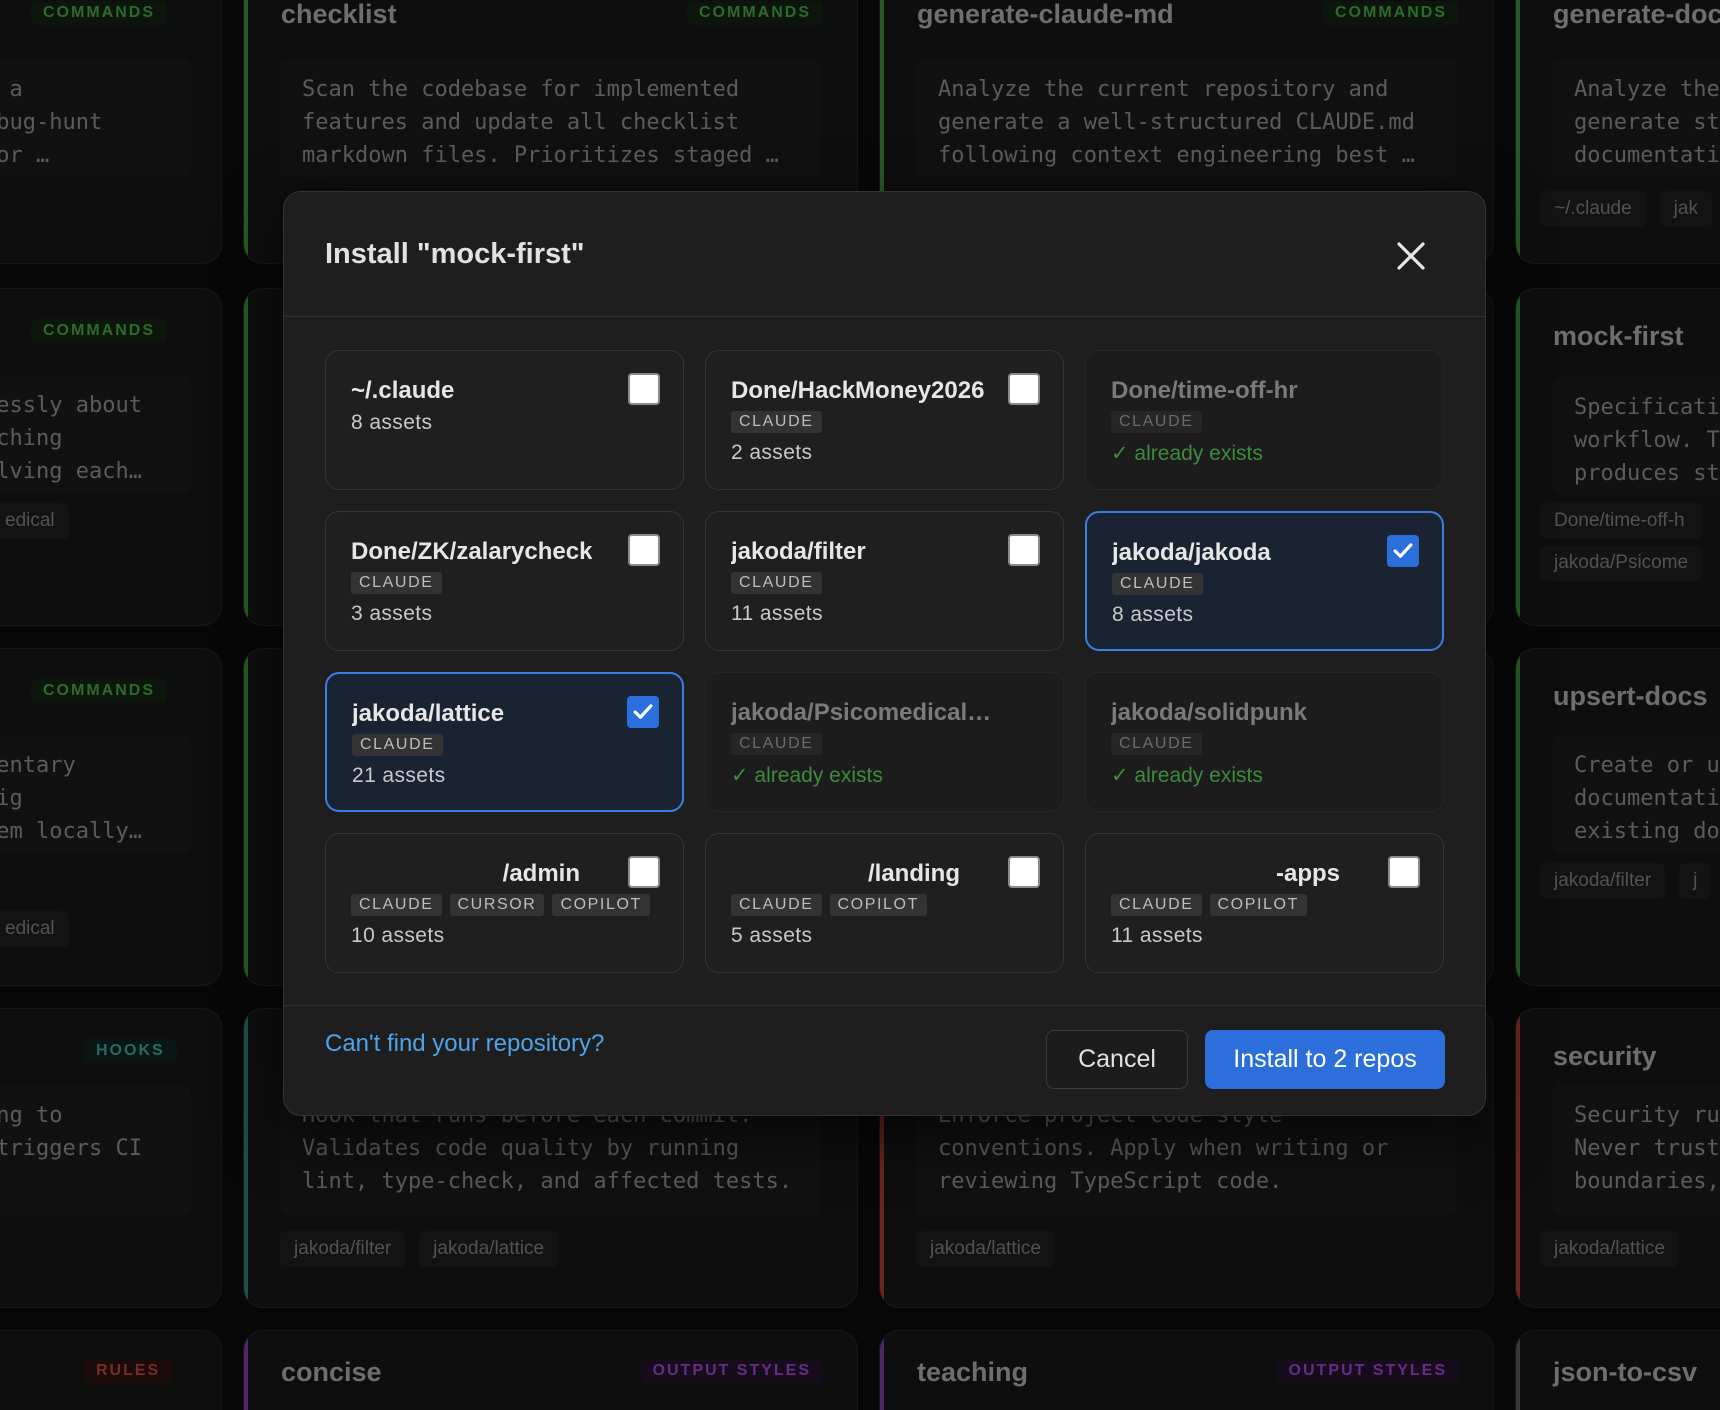  I want to click on repo-option: Done/time-off-hr CLAUDE ✓ already exists, so click(1264, 420).